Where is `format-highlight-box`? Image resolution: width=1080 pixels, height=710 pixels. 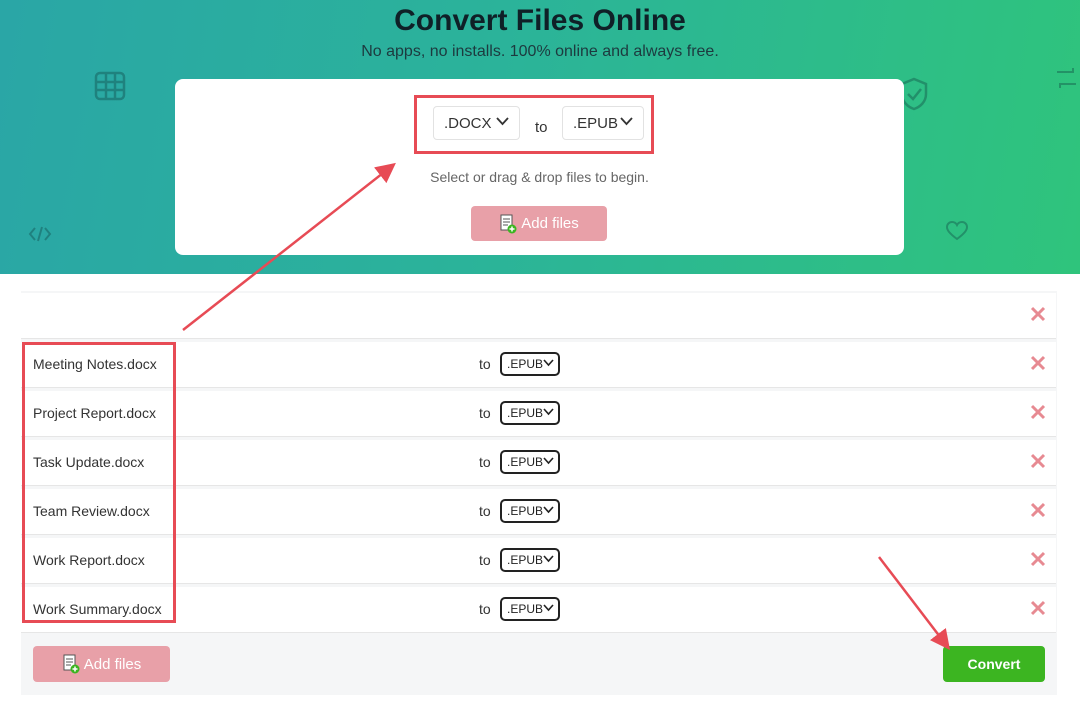 format-highlight-box is located at coordinates (534, 124).